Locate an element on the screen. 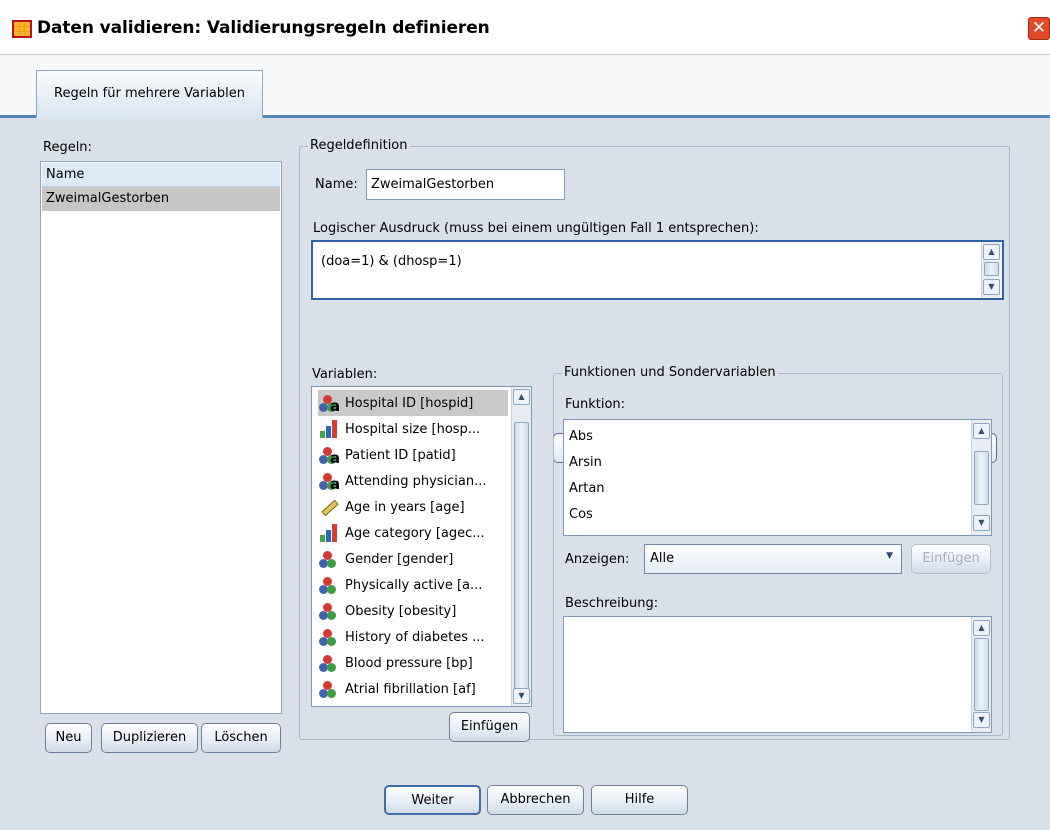  show-filter-select: Alle ▼ is located at coordinates (773, 559).